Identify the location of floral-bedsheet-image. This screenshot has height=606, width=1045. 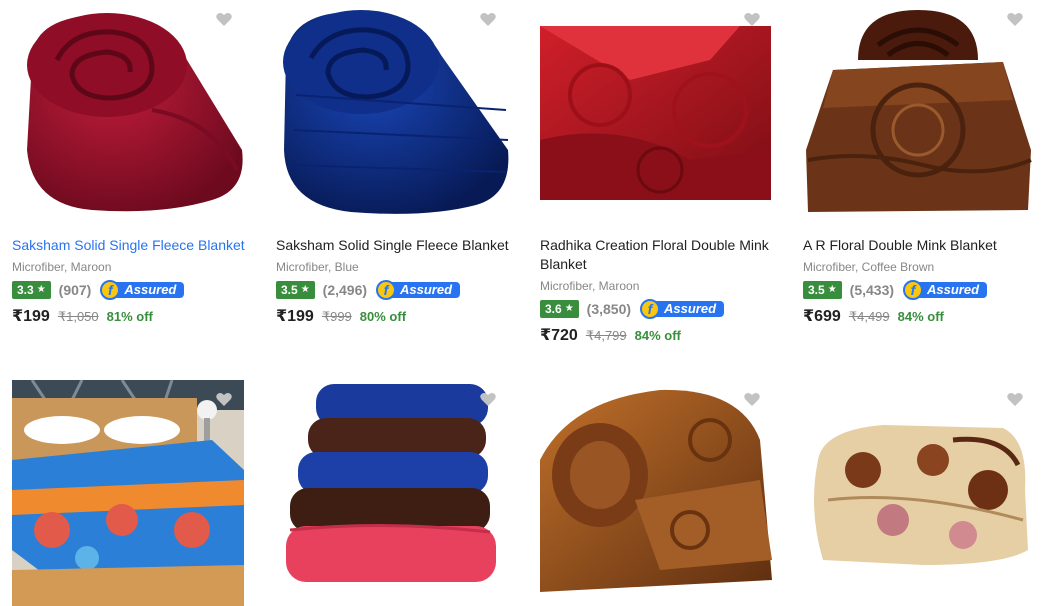
(128, 493).